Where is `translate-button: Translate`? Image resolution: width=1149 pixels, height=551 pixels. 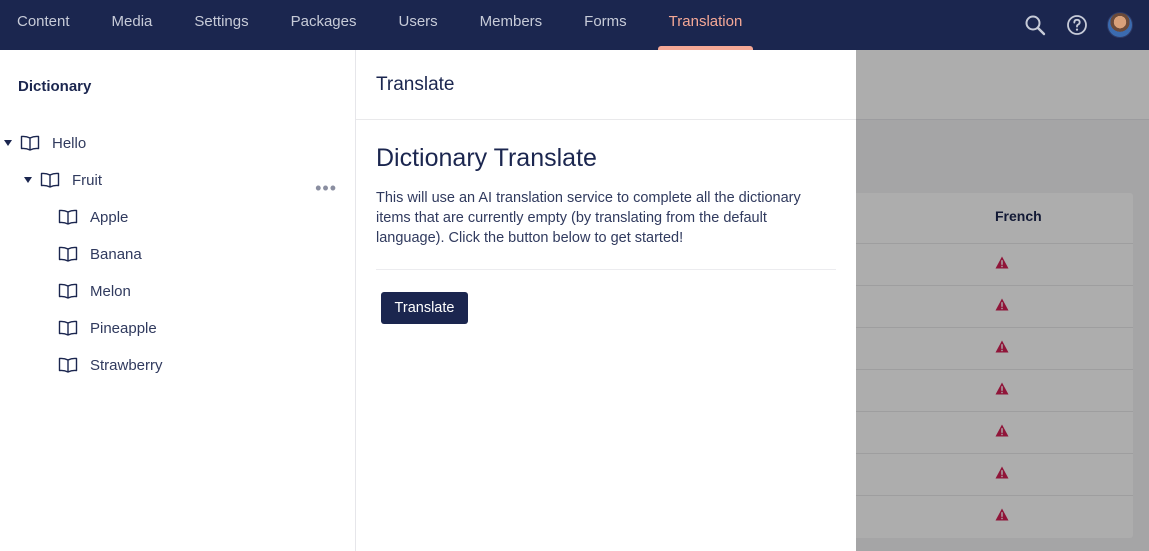
translate-button: Translate is located at coordinates (424, 308).